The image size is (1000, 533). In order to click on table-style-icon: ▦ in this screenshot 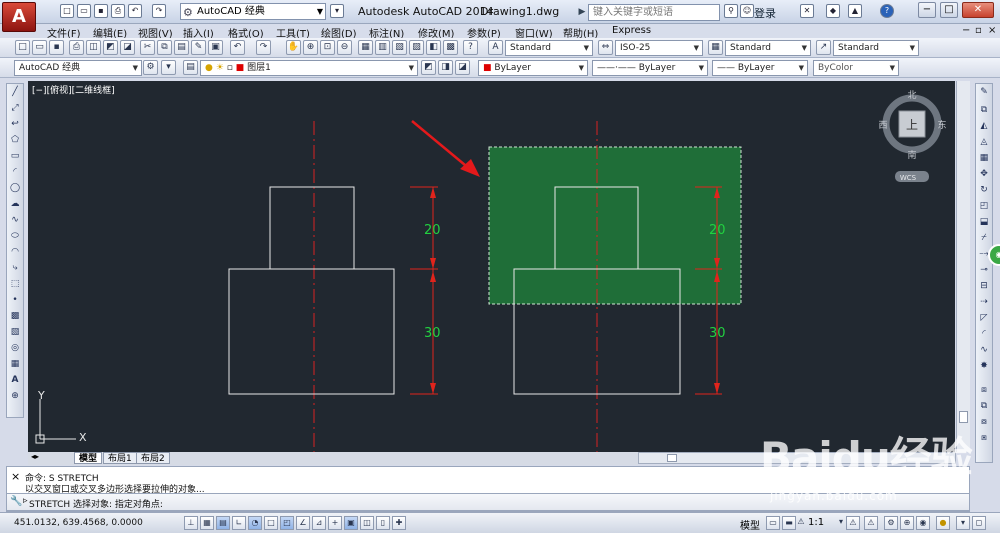, I will do `click(715, 47)`.